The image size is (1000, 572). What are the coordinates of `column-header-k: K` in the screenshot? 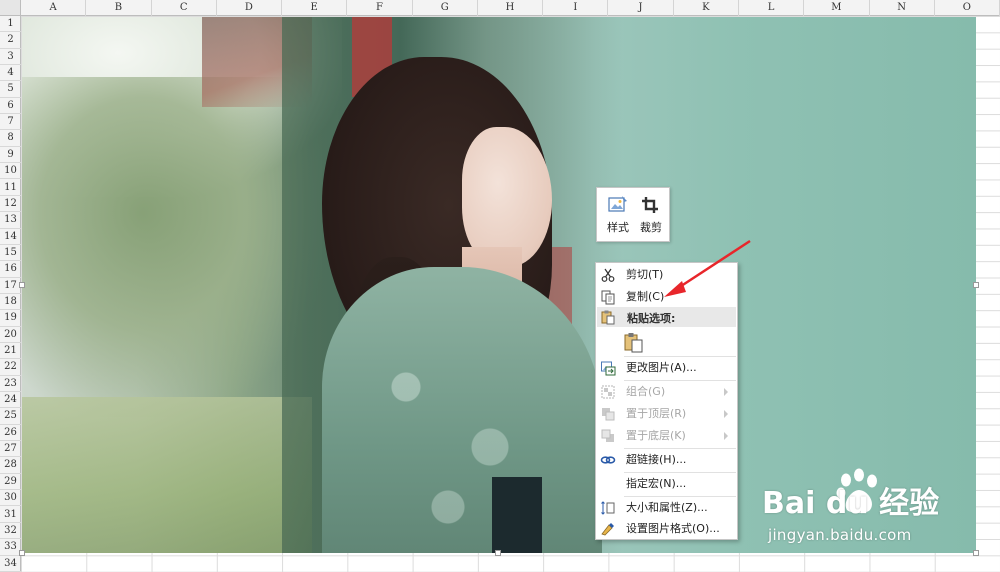 It's located at (706, 8).